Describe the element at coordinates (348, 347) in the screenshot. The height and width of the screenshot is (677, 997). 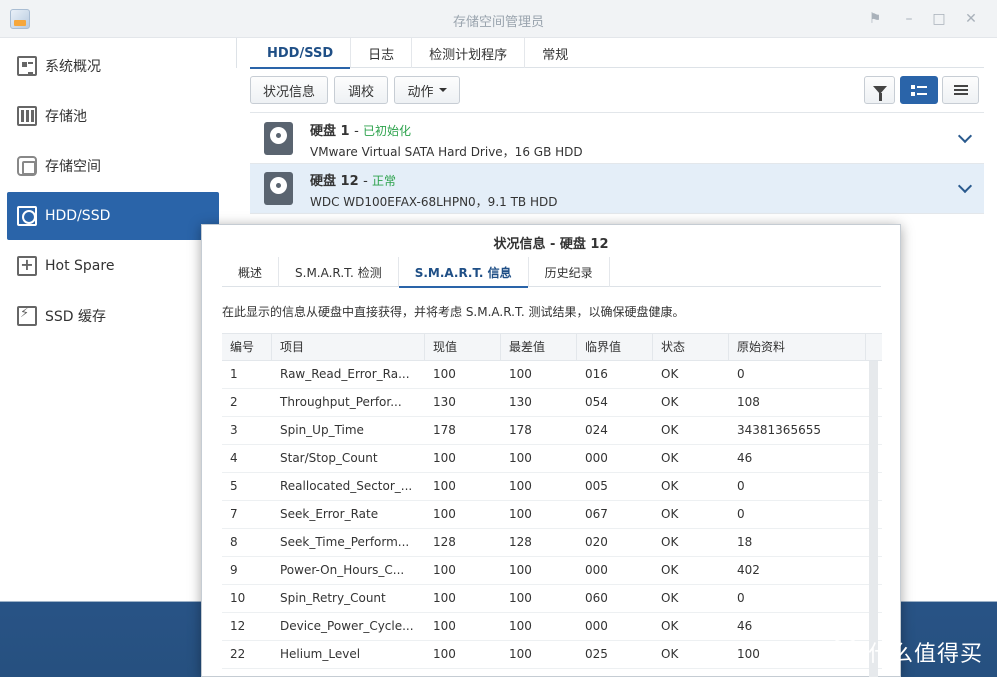
I see `column-header: 项目` at that location.